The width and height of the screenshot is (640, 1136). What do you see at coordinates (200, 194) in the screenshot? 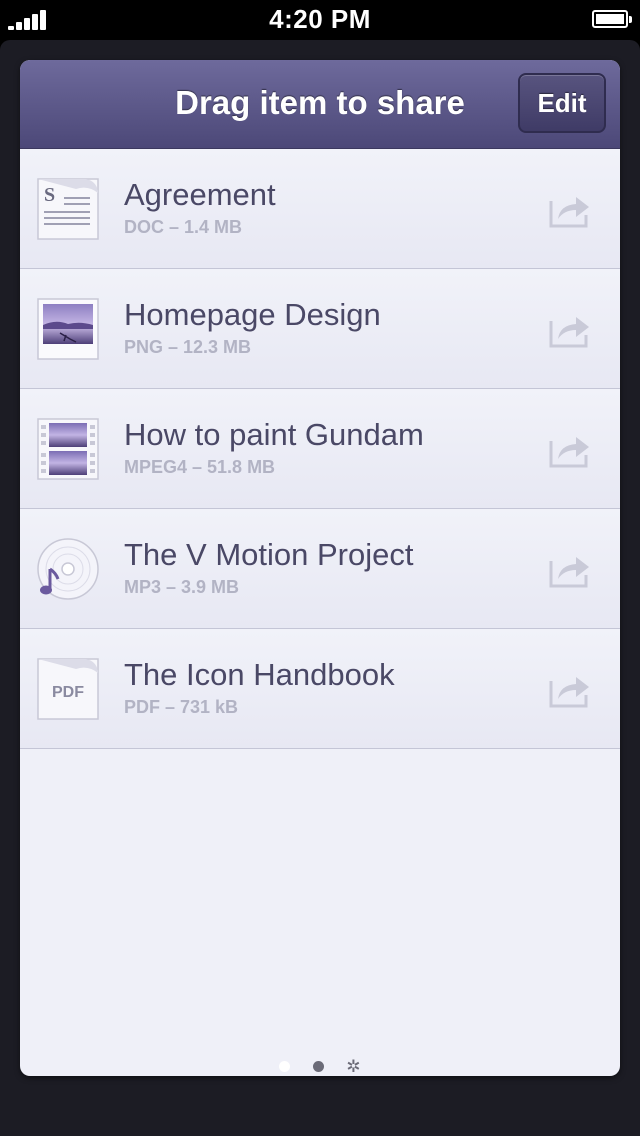
I see `file-title: Agreement` at bounding box center [200, 194].